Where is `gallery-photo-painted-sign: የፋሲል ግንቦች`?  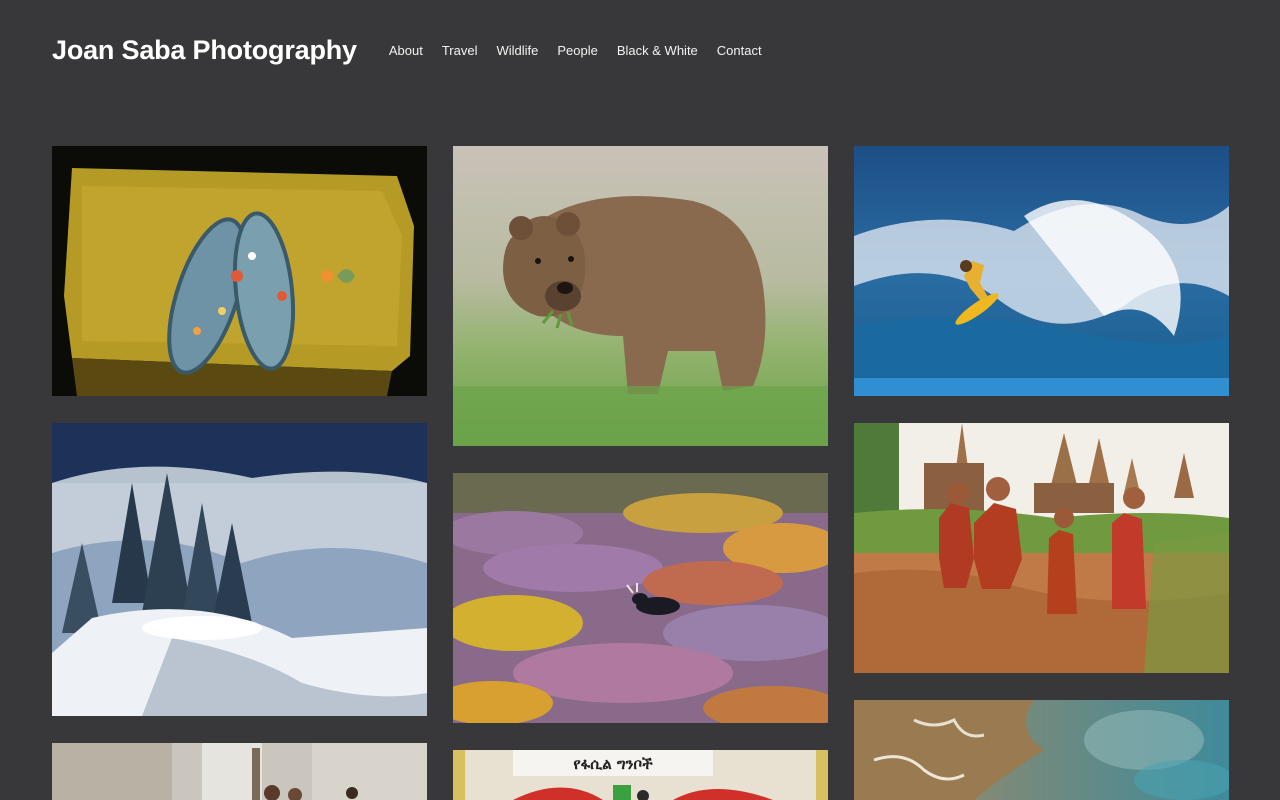
gallery-photo-painted-sign: የፋሲል ግንቦች is located at coordinates (640, 775).